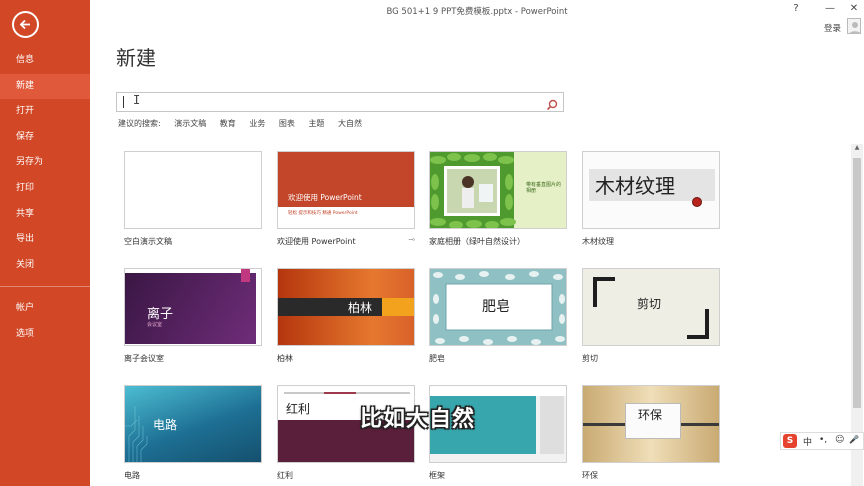  I want to click on template-label: 离子会议室, so click(144, 358).